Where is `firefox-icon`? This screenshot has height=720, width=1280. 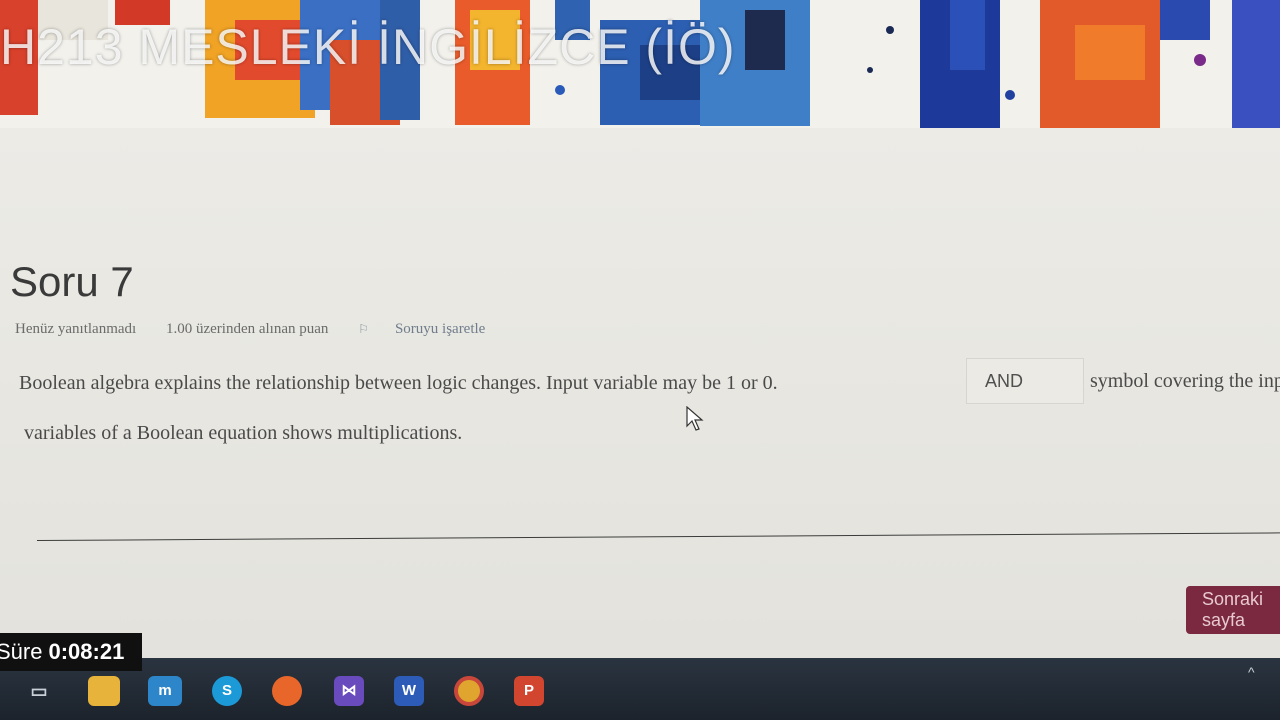
firefox-icon is located at coordinates (287, 691).